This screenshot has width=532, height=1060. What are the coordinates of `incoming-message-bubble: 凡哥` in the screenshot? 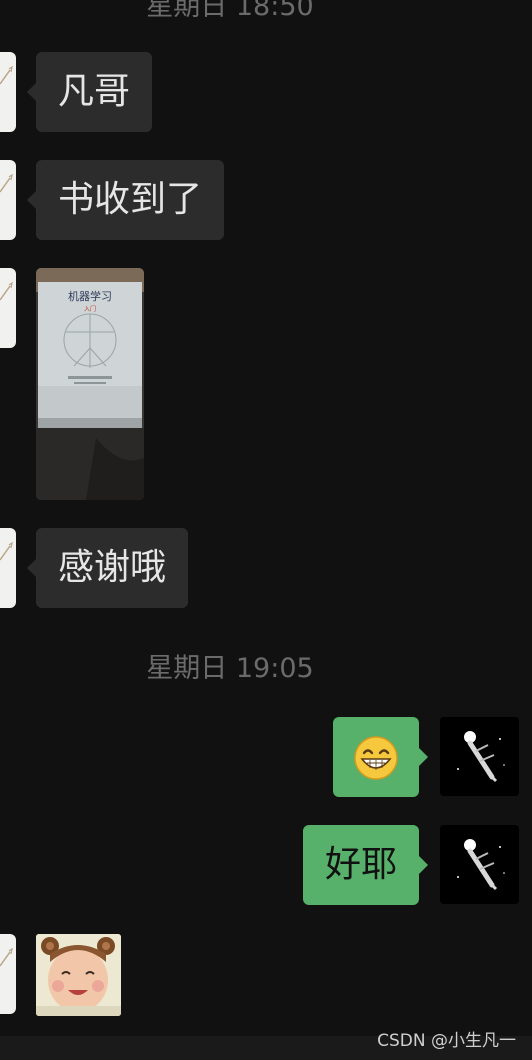 It's located at (89, 92).